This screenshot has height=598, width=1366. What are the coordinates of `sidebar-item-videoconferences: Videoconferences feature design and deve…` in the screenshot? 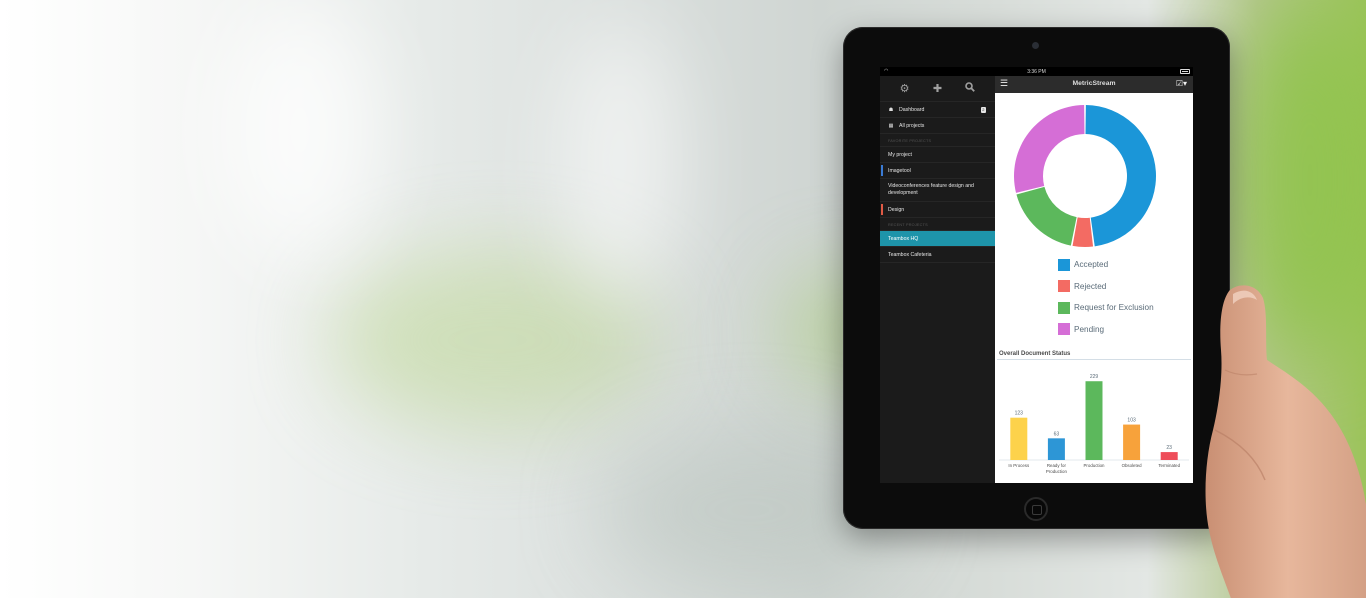 It's located at (937, 190).